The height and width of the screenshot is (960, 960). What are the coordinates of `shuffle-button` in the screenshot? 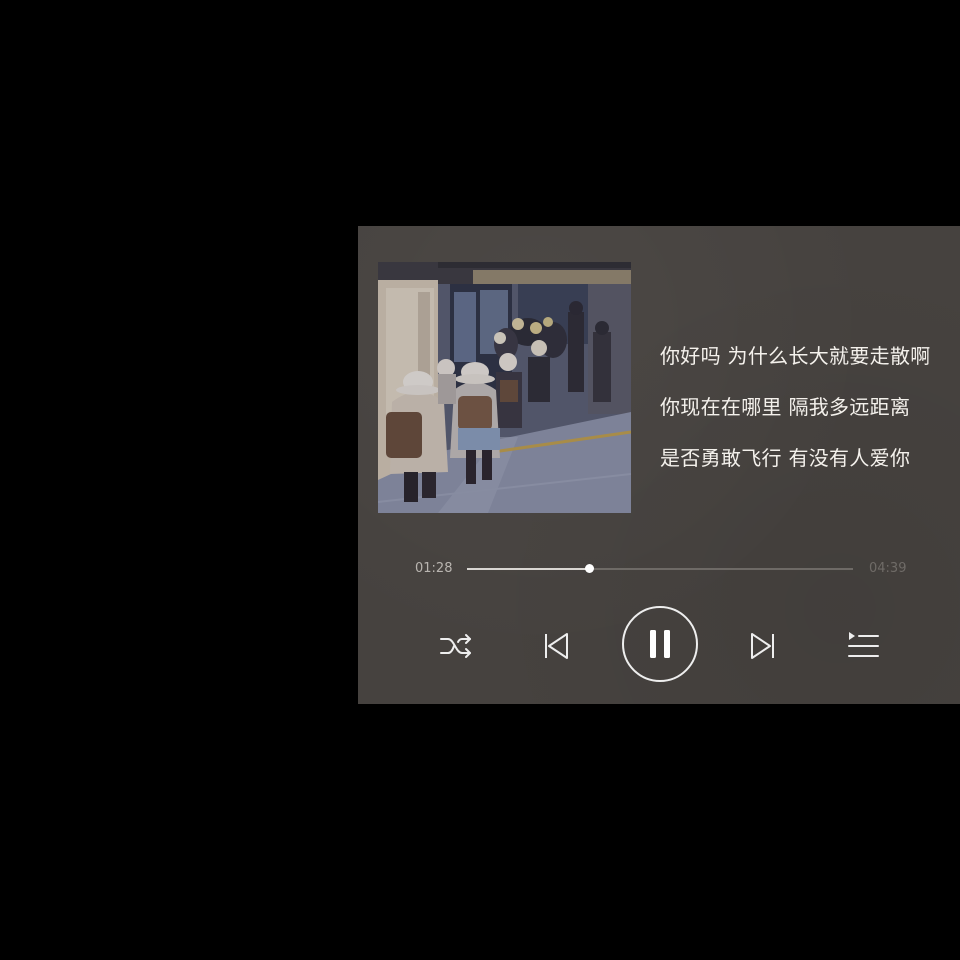 It's located at (456, 648).